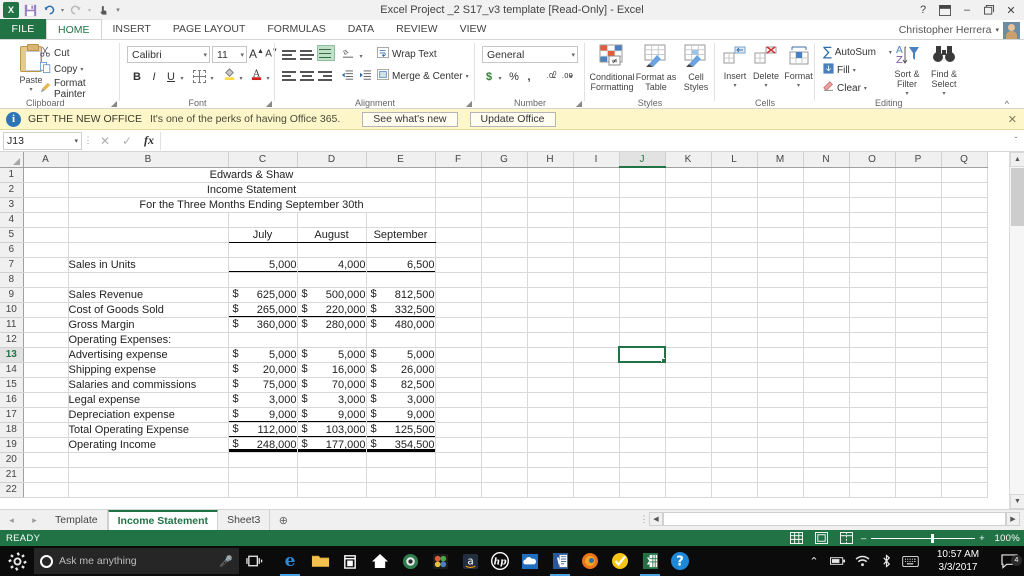 The height and width of the screenshot is (576, 1024). What do you see at coordinates (550, 430) in the screenshot?
I see `cell-h18` at bounding box center [550, 430].